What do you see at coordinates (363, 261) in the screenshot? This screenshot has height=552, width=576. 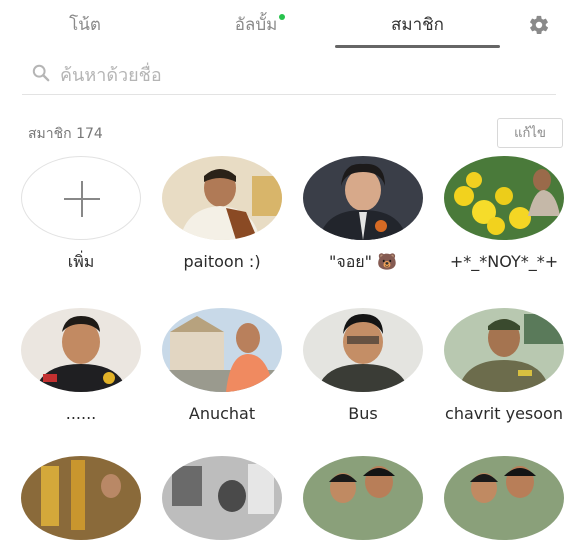 I see `member-name: "จอย" 🐻` at bounding box center [363, 261].